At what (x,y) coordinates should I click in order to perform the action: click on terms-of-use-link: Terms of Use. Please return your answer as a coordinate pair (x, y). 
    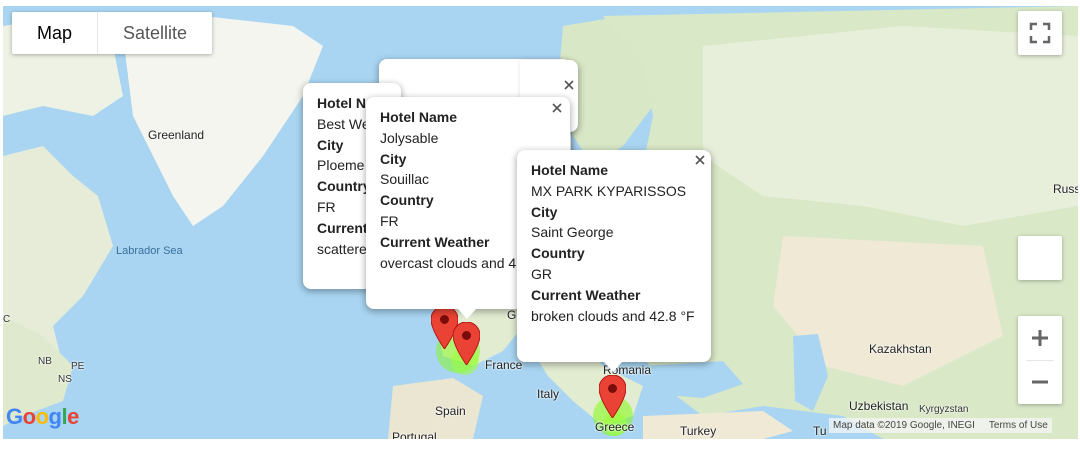
    Looking at the image, I should click on (1018, 425).